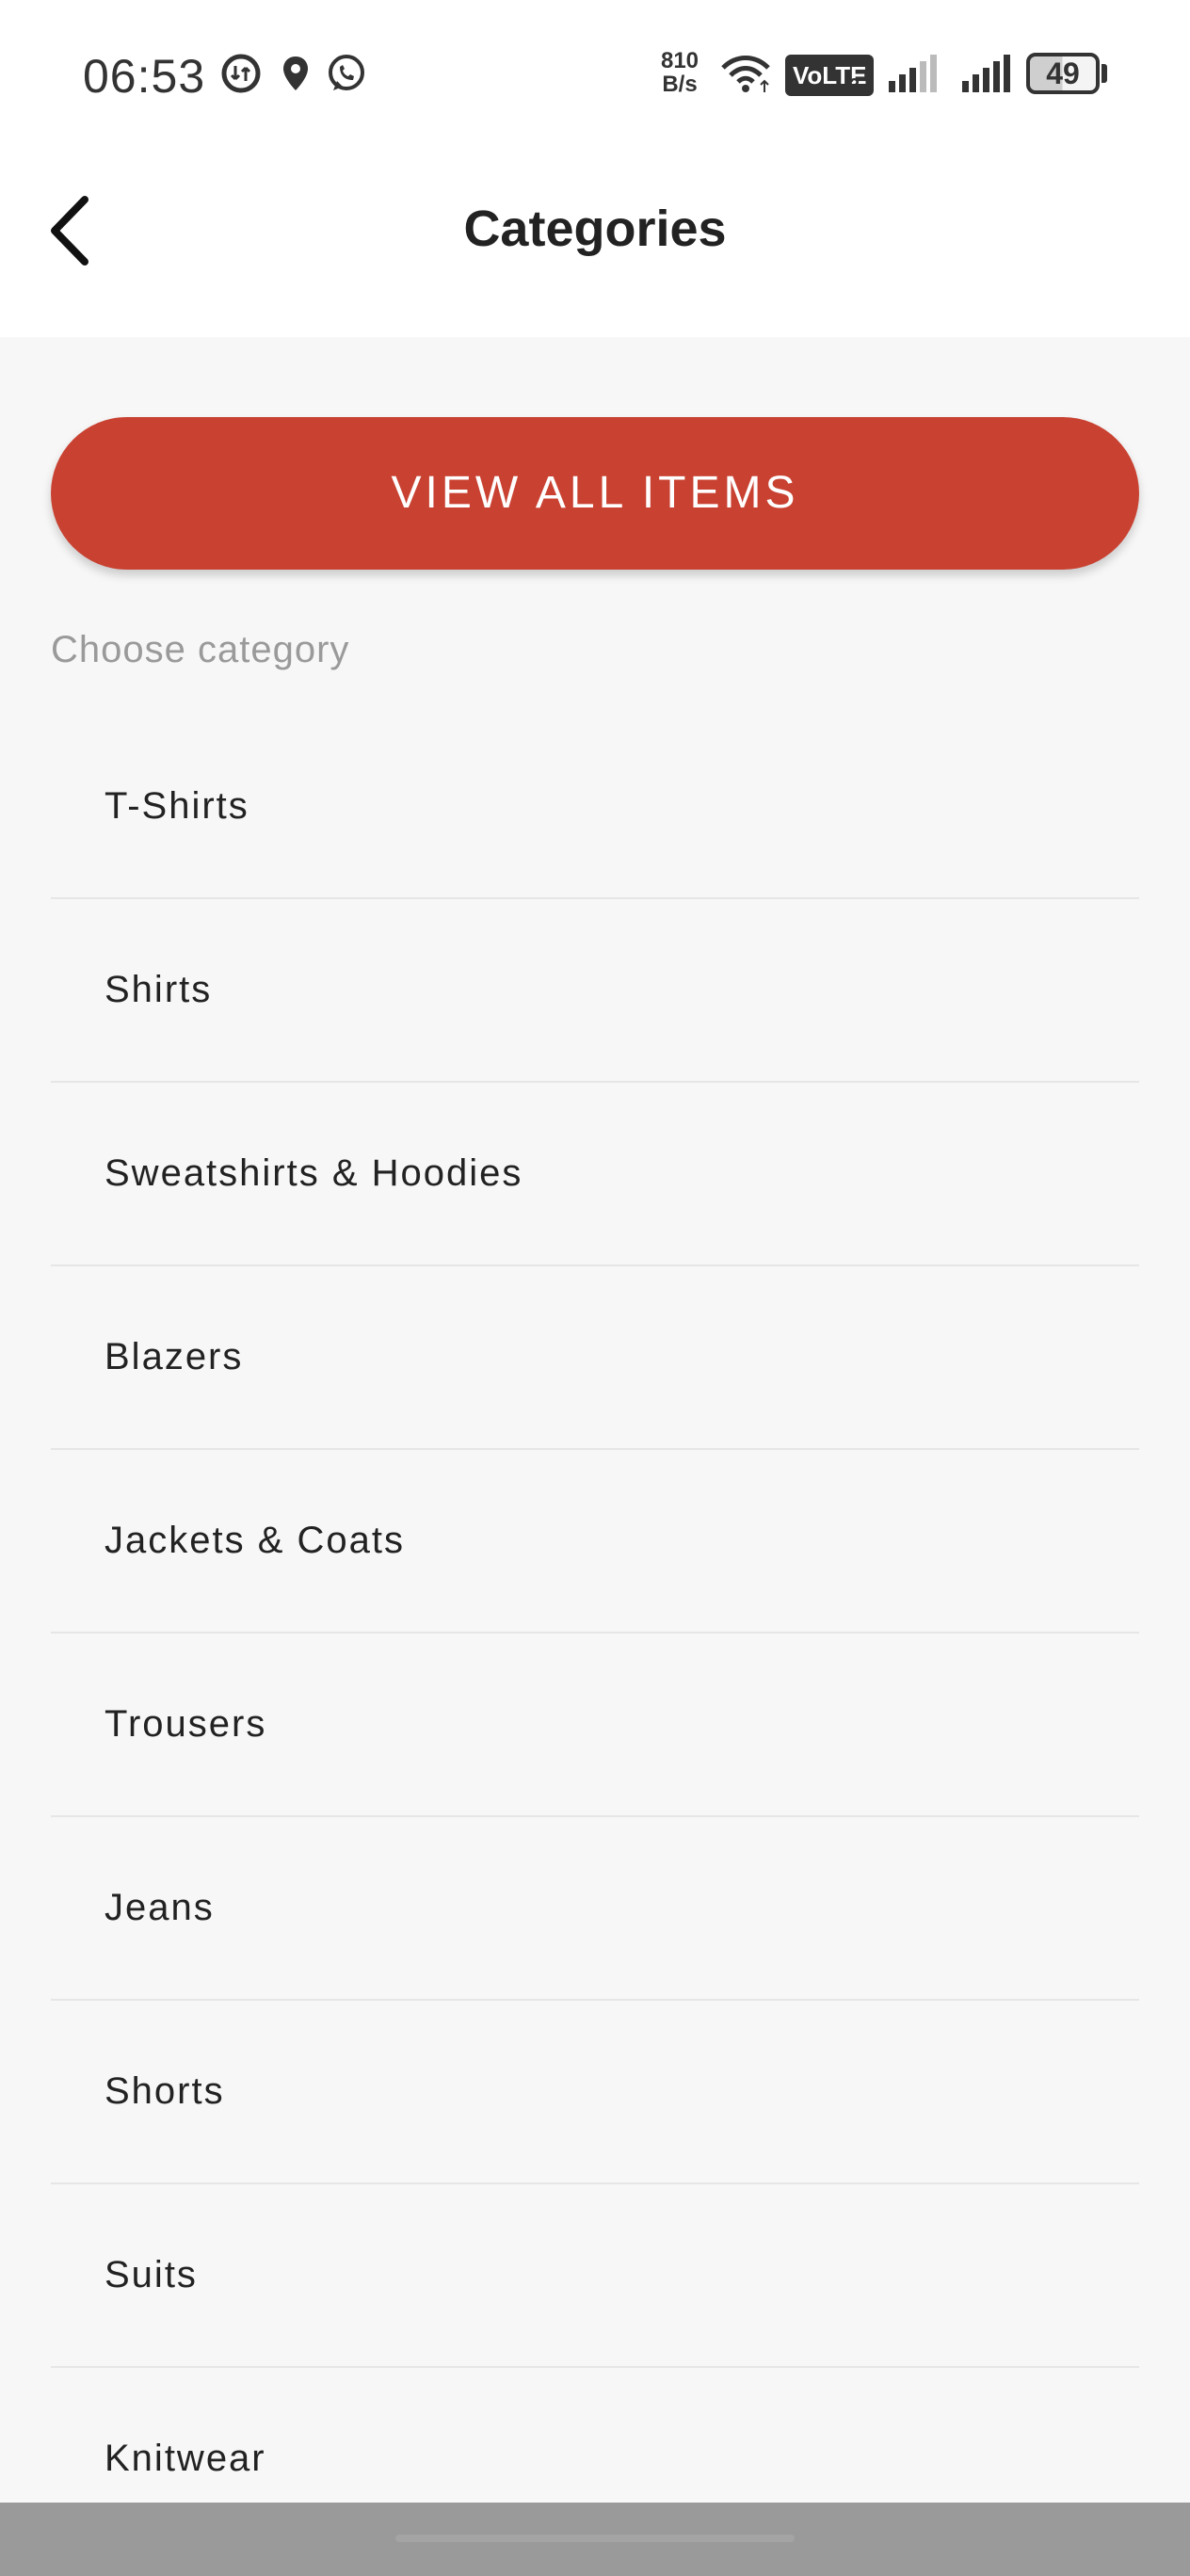 The width and height of the screenshot is (1190, 2576). What do you see at coordinates (1104, 73) in the screenshot?
I see `battery-tip` at bounding box center [1104, 73].